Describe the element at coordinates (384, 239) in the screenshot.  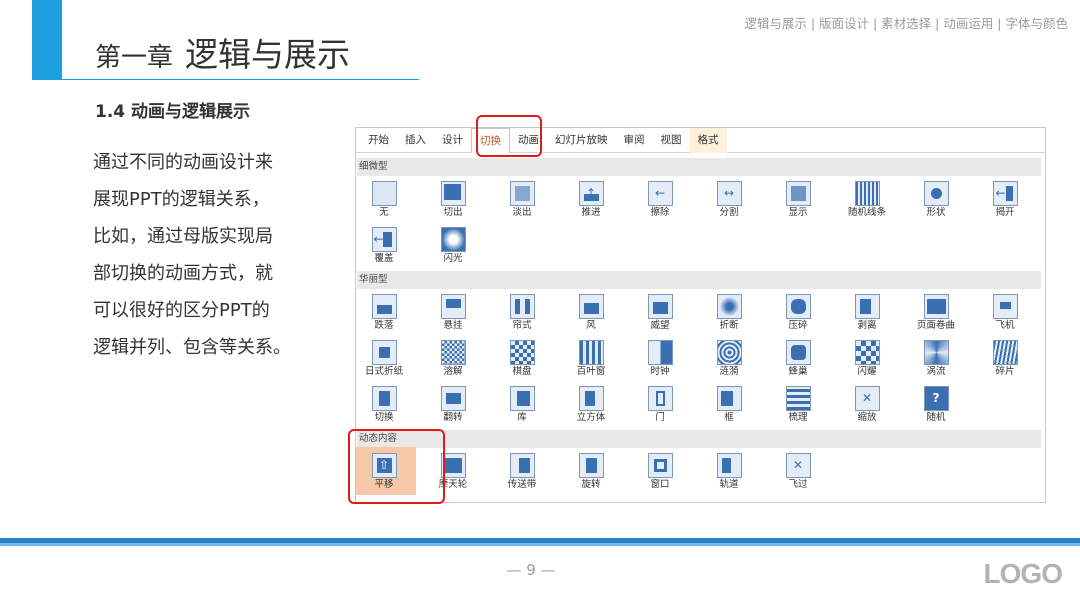
I see `cover-icon: ←` at that location.